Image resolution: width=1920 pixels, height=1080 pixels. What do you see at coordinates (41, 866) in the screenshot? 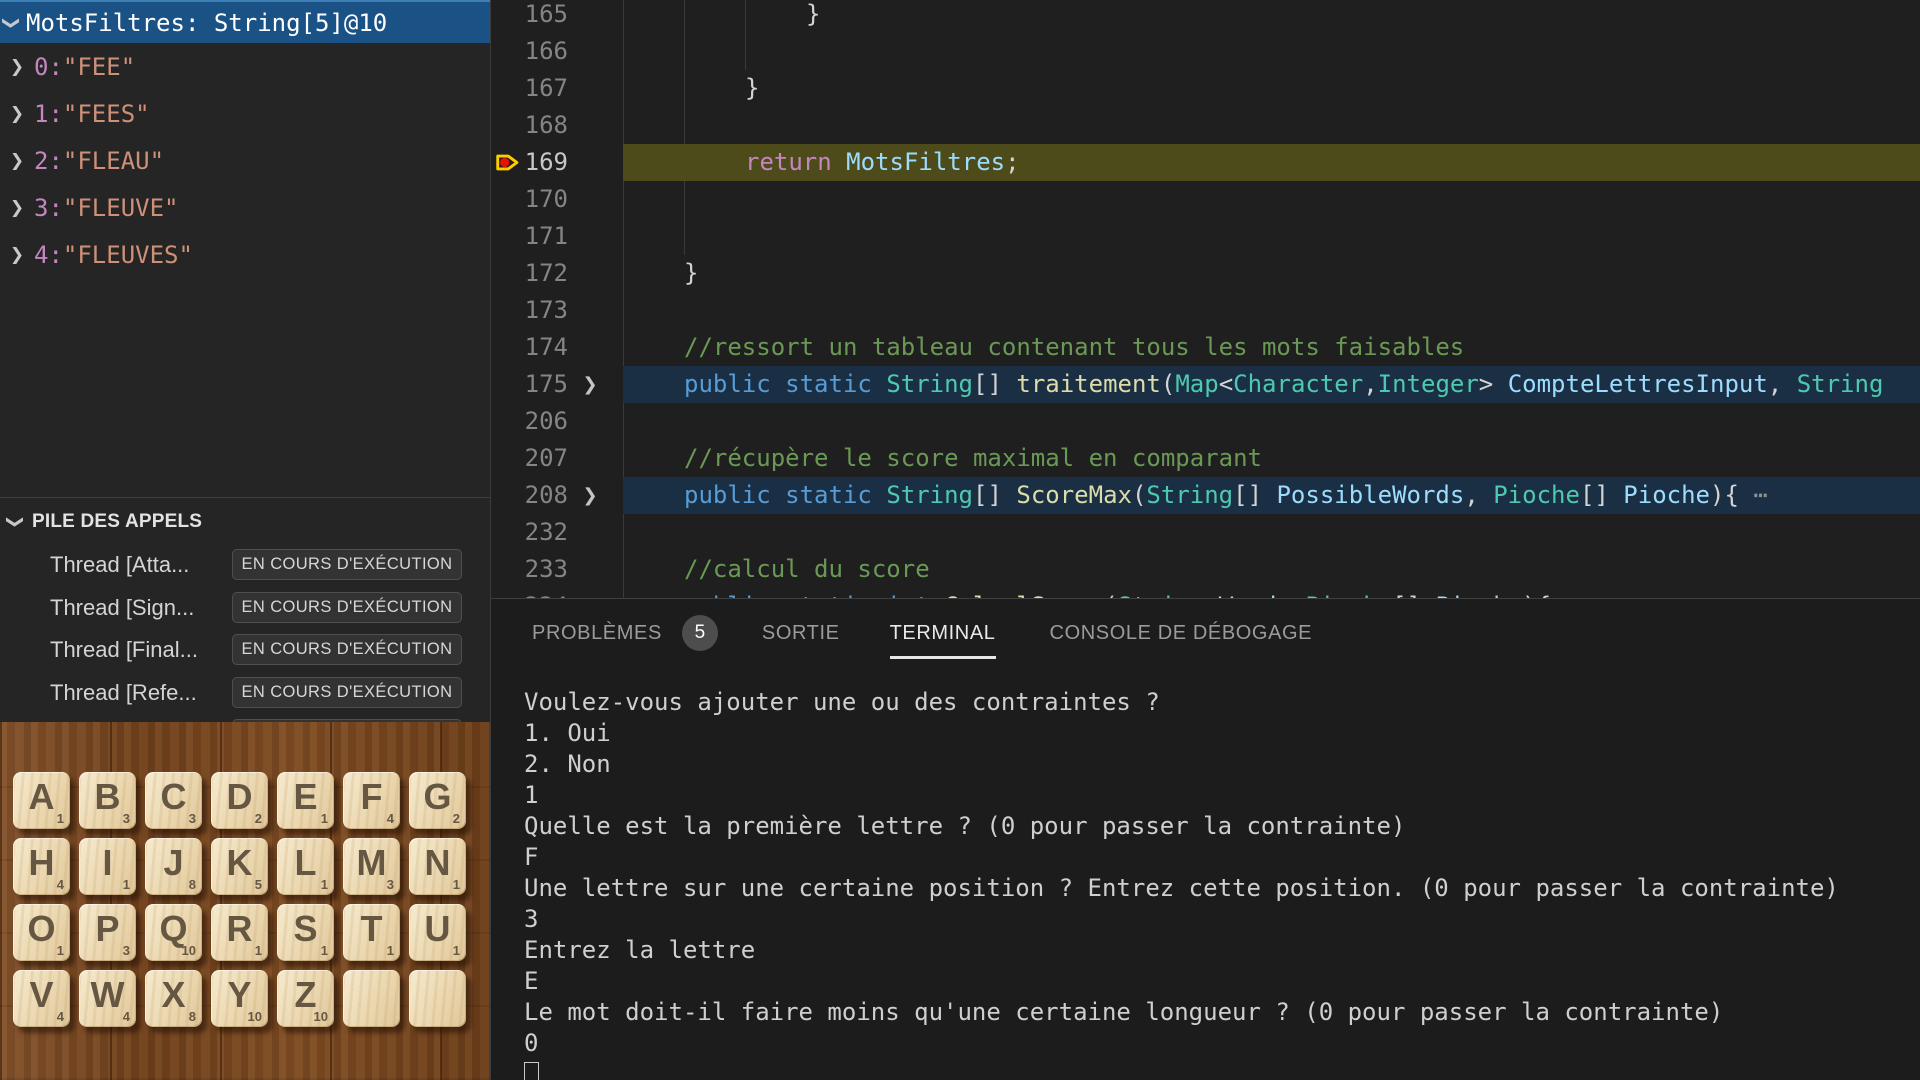
I see `tile-H: H4` at bounding box center [41, 866].